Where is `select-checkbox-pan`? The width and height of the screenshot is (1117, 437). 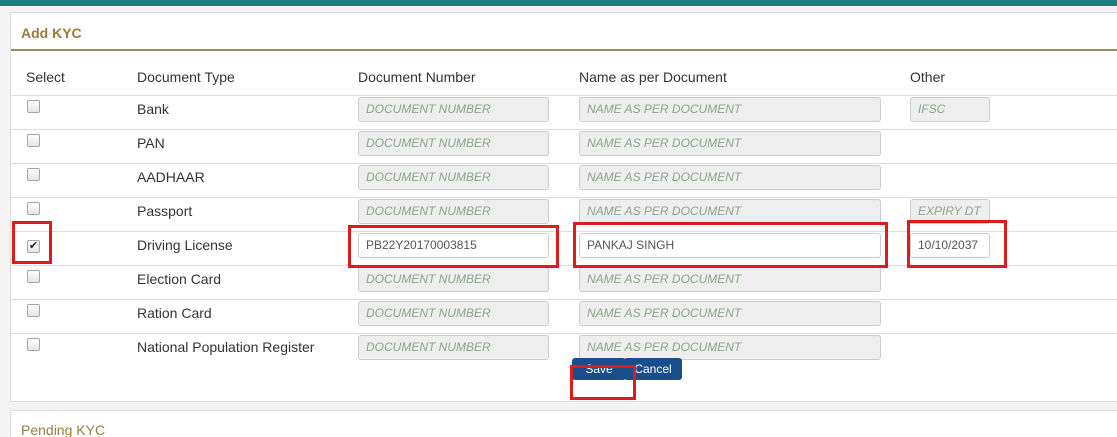 select-checkbox-pan is located at coordinates (33, 140).